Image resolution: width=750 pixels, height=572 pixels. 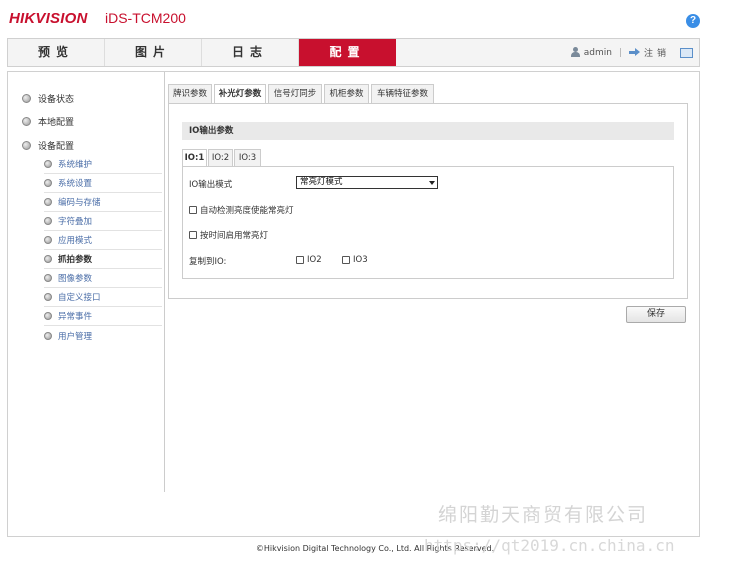 What do you see at coordinates (295, 93) in the screenshot?
I see `tab-signal-sync: 信号灯同步` at bounding box center [295, 93].